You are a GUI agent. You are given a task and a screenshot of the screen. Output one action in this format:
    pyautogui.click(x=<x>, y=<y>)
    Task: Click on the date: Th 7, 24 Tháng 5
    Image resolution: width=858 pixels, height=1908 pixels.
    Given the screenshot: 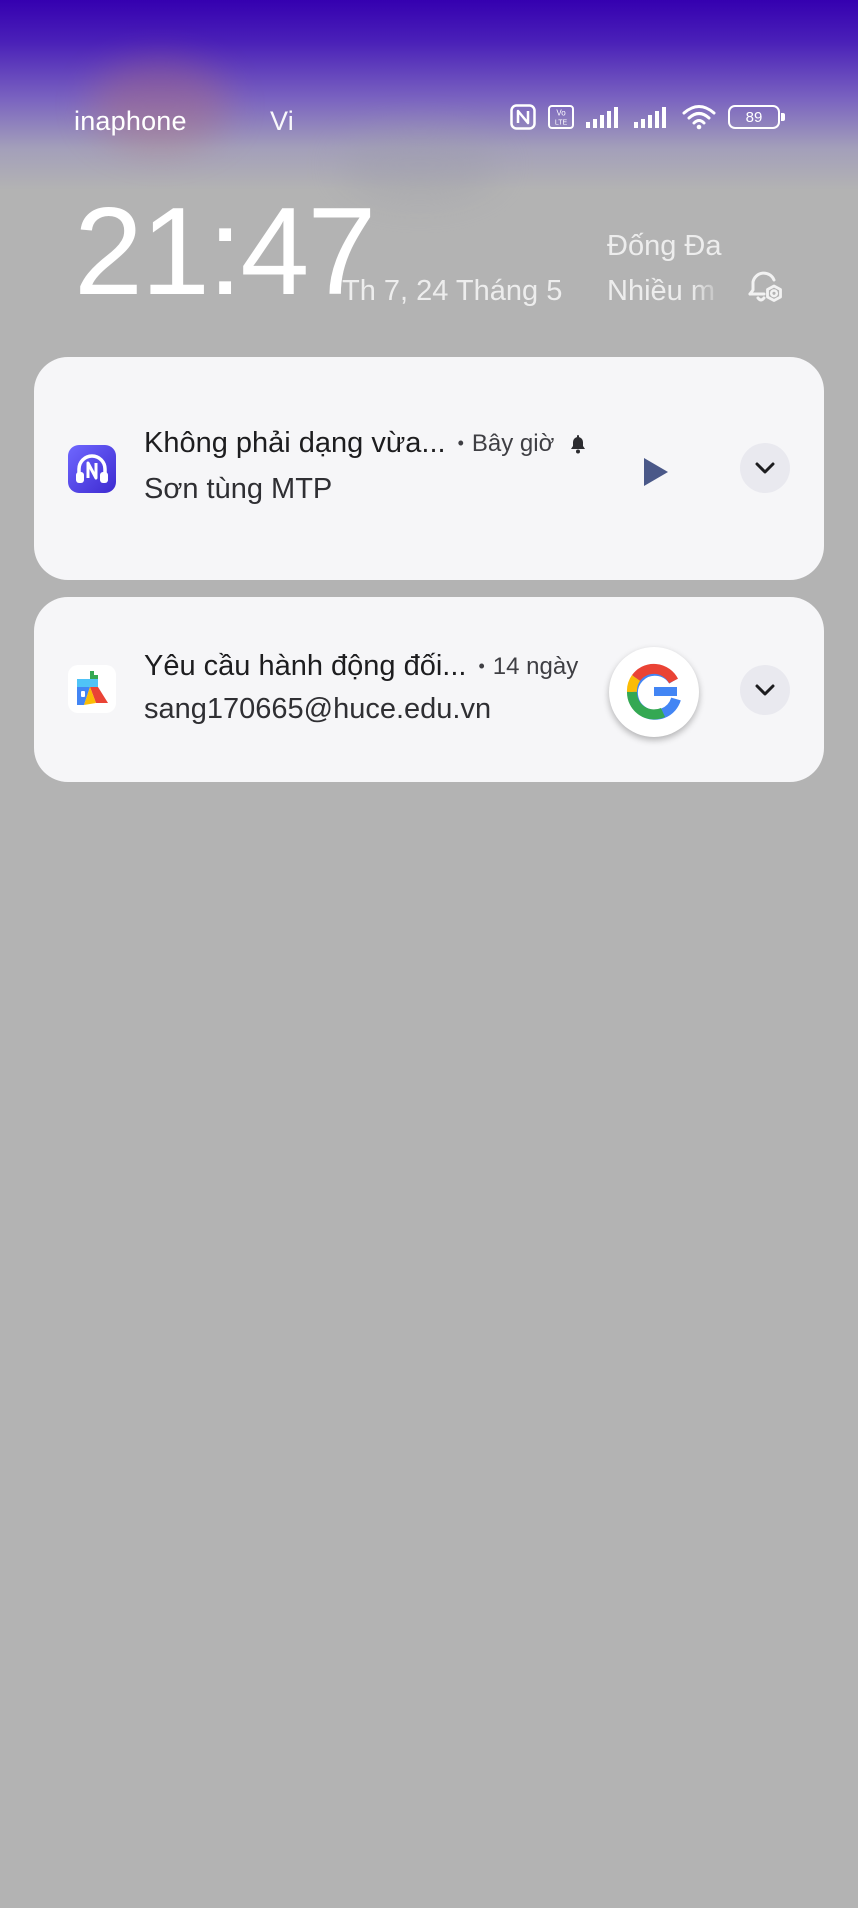 What is the action you would take?
    pyautogui.click(x=452, y=291)
    